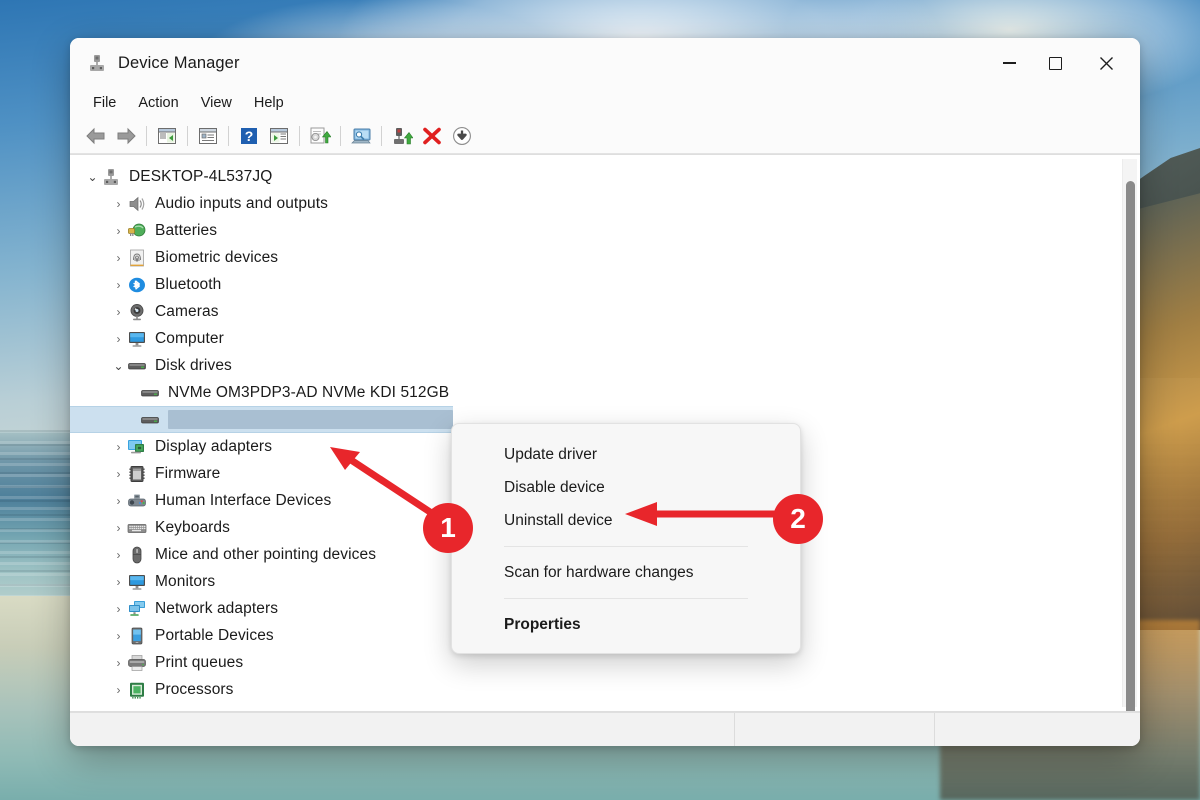 Image resolution: width=1200 pixels, height=800 pixels. I want to click on ctx-update-driver: Update driver, so click(626, 454).